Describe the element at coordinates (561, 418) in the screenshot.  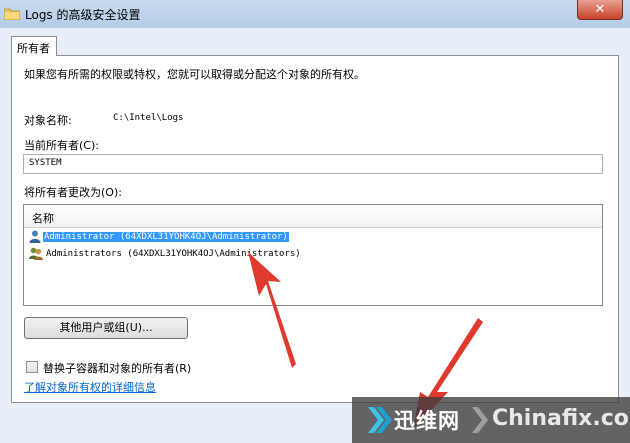
I see `watermark-en-text: Chinafix.com` at that location.